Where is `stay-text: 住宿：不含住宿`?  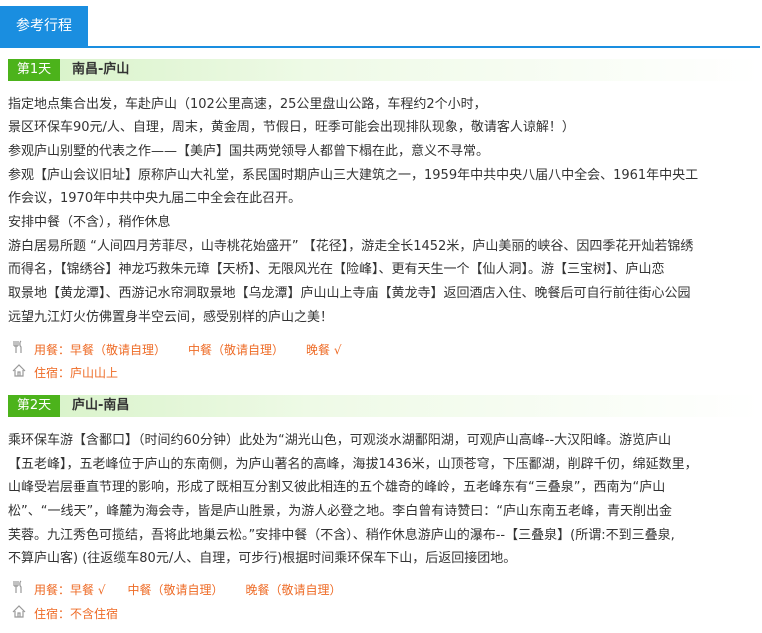 stay-text: 住宿：不含住宿 is located at coordinates (76, 614).